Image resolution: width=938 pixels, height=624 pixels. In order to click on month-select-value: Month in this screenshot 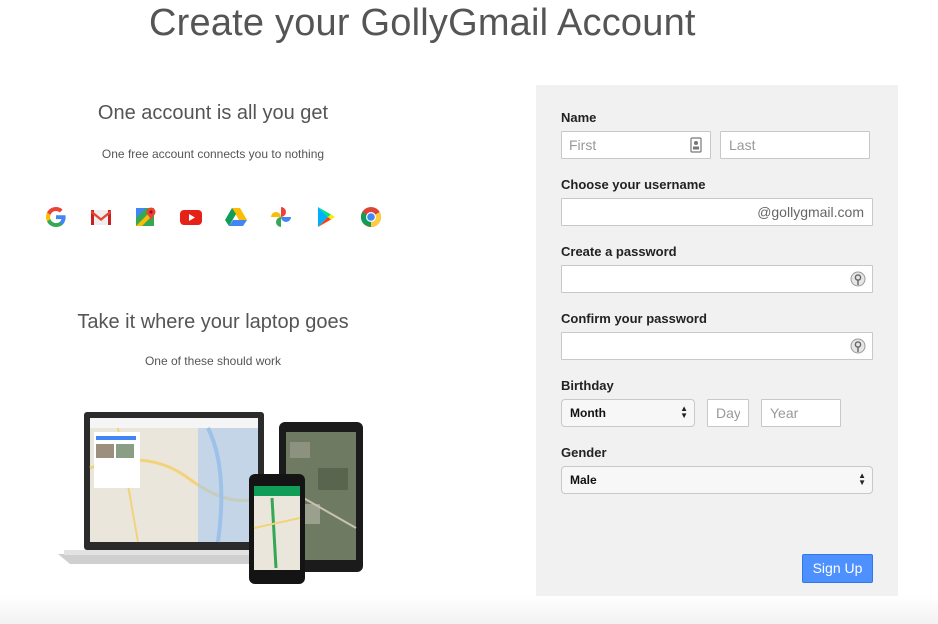, I will do `click(588, 413)`.